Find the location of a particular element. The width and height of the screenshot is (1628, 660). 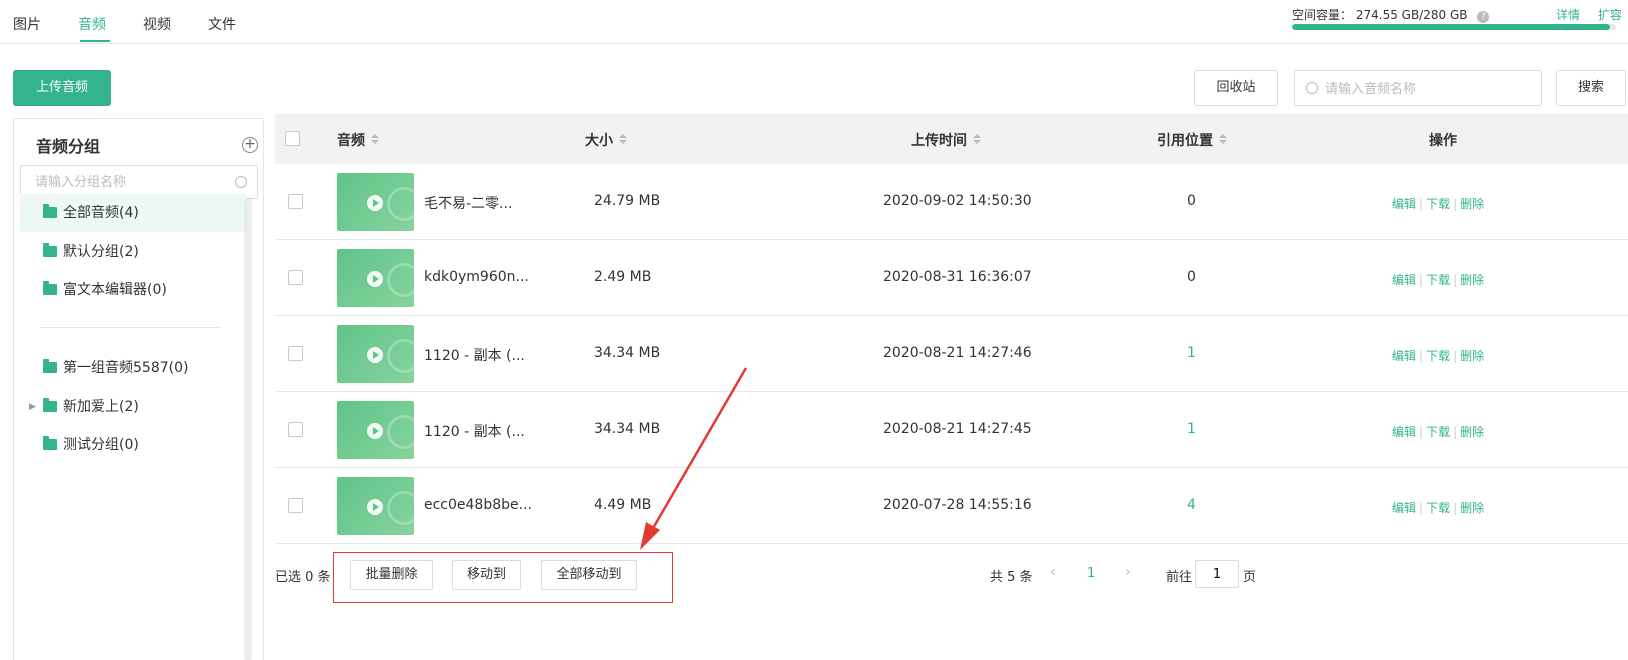

select-all-checkbox is located at coordinates (292, 138).